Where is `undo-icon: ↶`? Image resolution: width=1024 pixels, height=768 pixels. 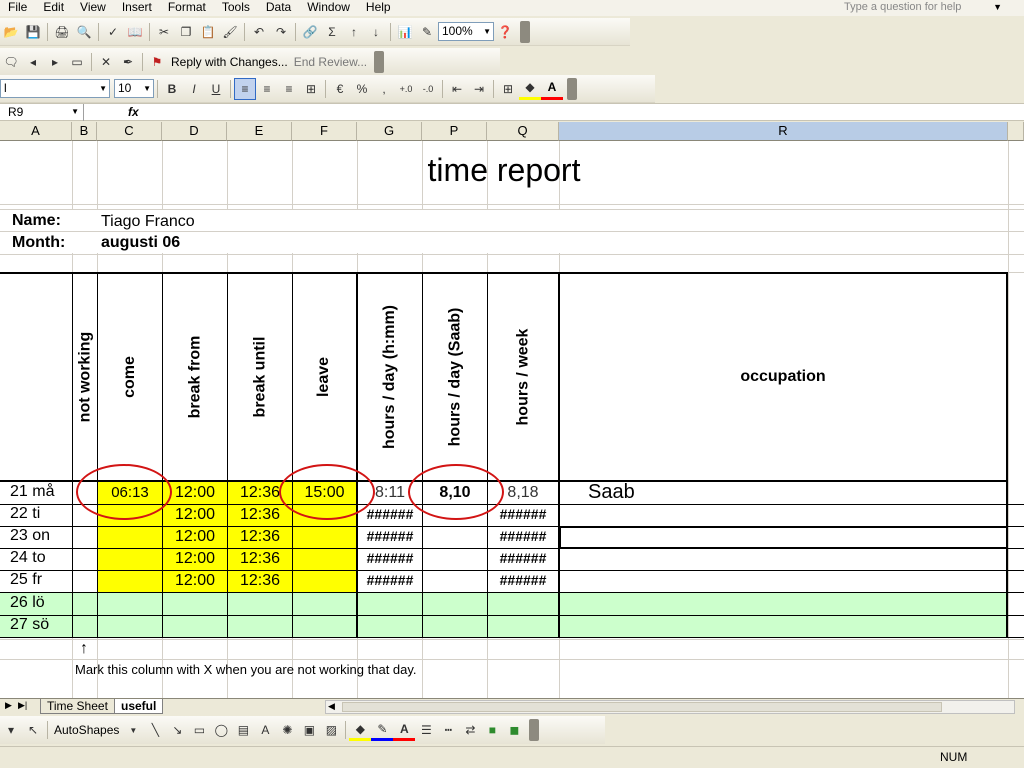
undo-icon: ↶ is located at coordinates (259, 32).